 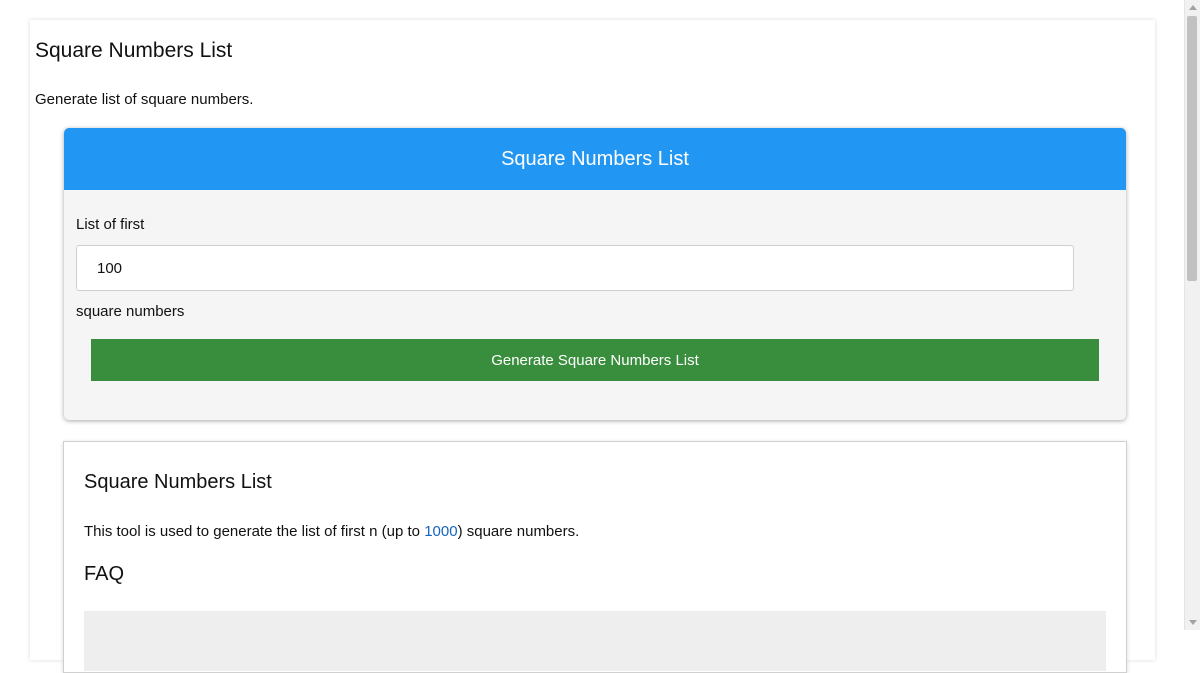 I want to click on count-input, so click(x=575, y=268).